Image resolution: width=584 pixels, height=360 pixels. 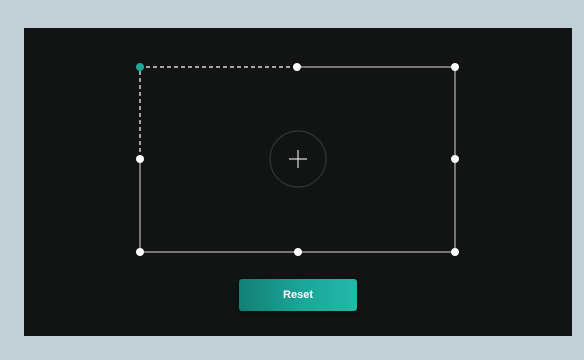 I want to click on plus-icon, so click(x=298, y=159).